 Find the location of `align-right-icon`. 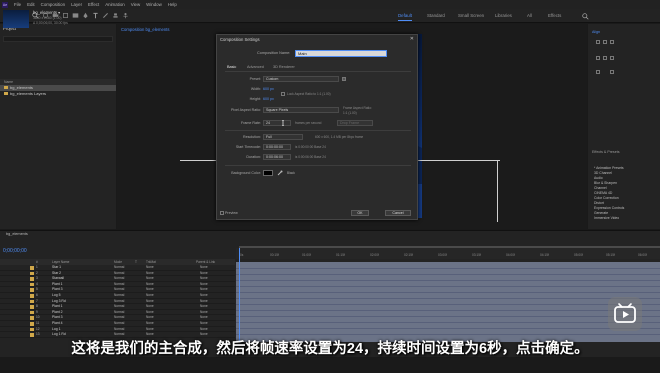

align-right-icon is located at coordinates (612, 42).